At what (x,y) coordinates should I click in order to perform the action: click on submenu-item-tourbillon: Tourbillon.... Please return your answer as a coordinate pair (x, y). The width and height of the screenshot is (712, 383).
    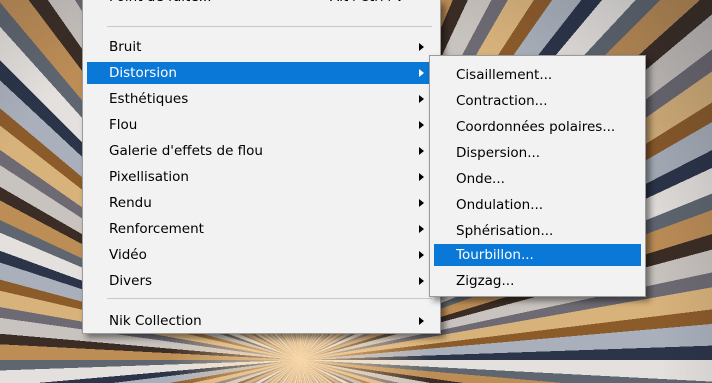
    Looking at the image, I should click on (537, 255).